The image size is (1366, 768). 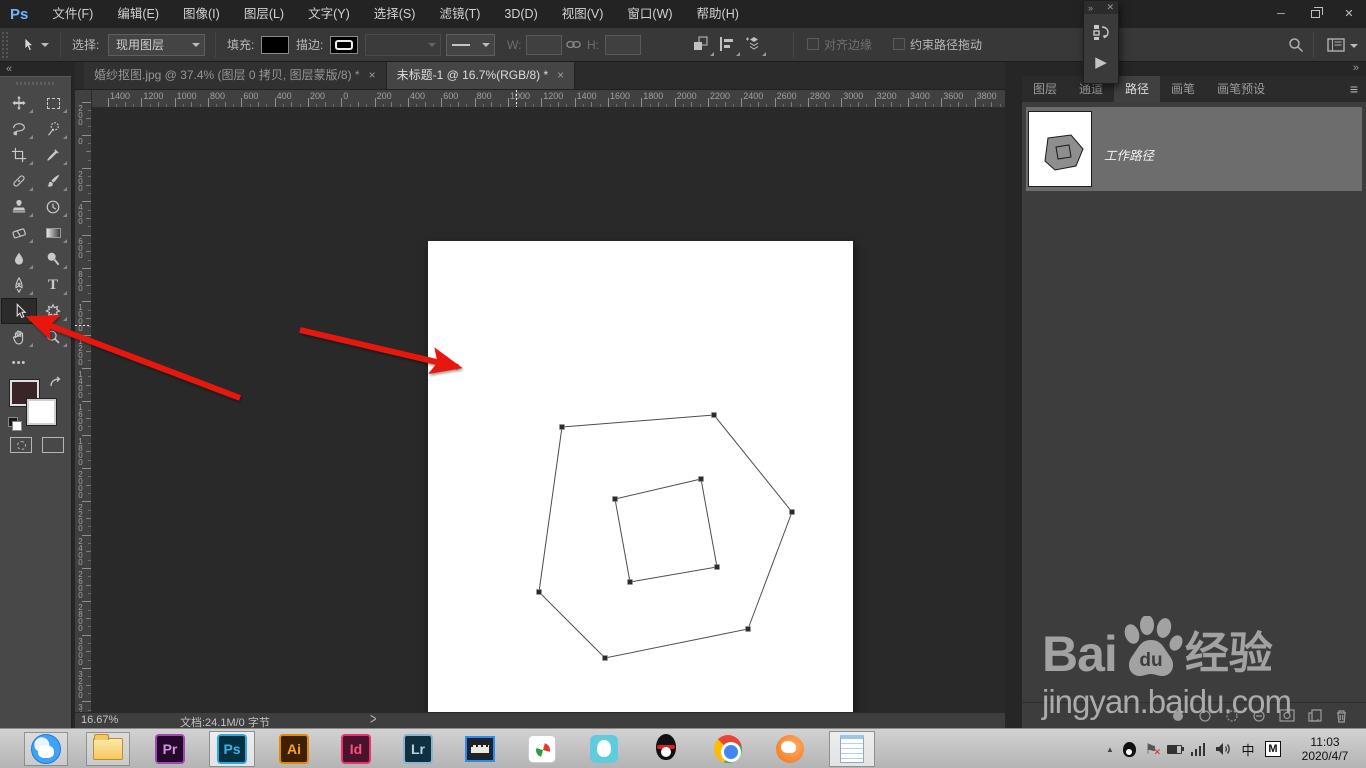 I want to click on path-thumbnail, so click(x=1060, y=149).